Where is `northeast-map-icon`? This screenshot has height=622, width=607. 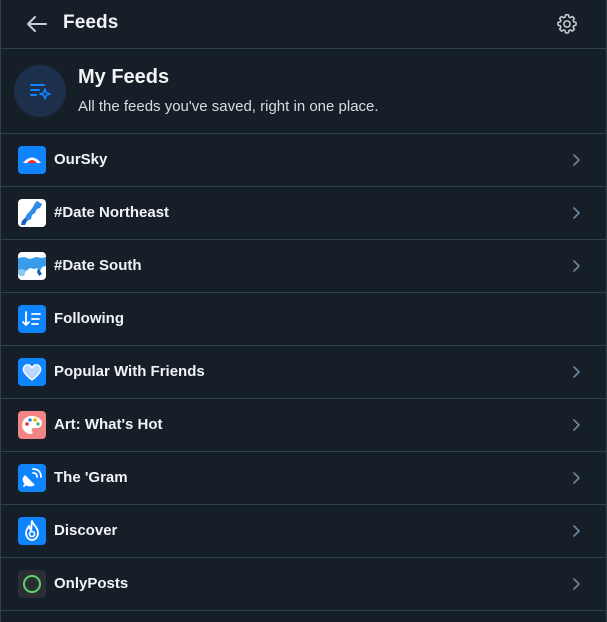
northeast-map-icon is located at coordinates (32, 213).